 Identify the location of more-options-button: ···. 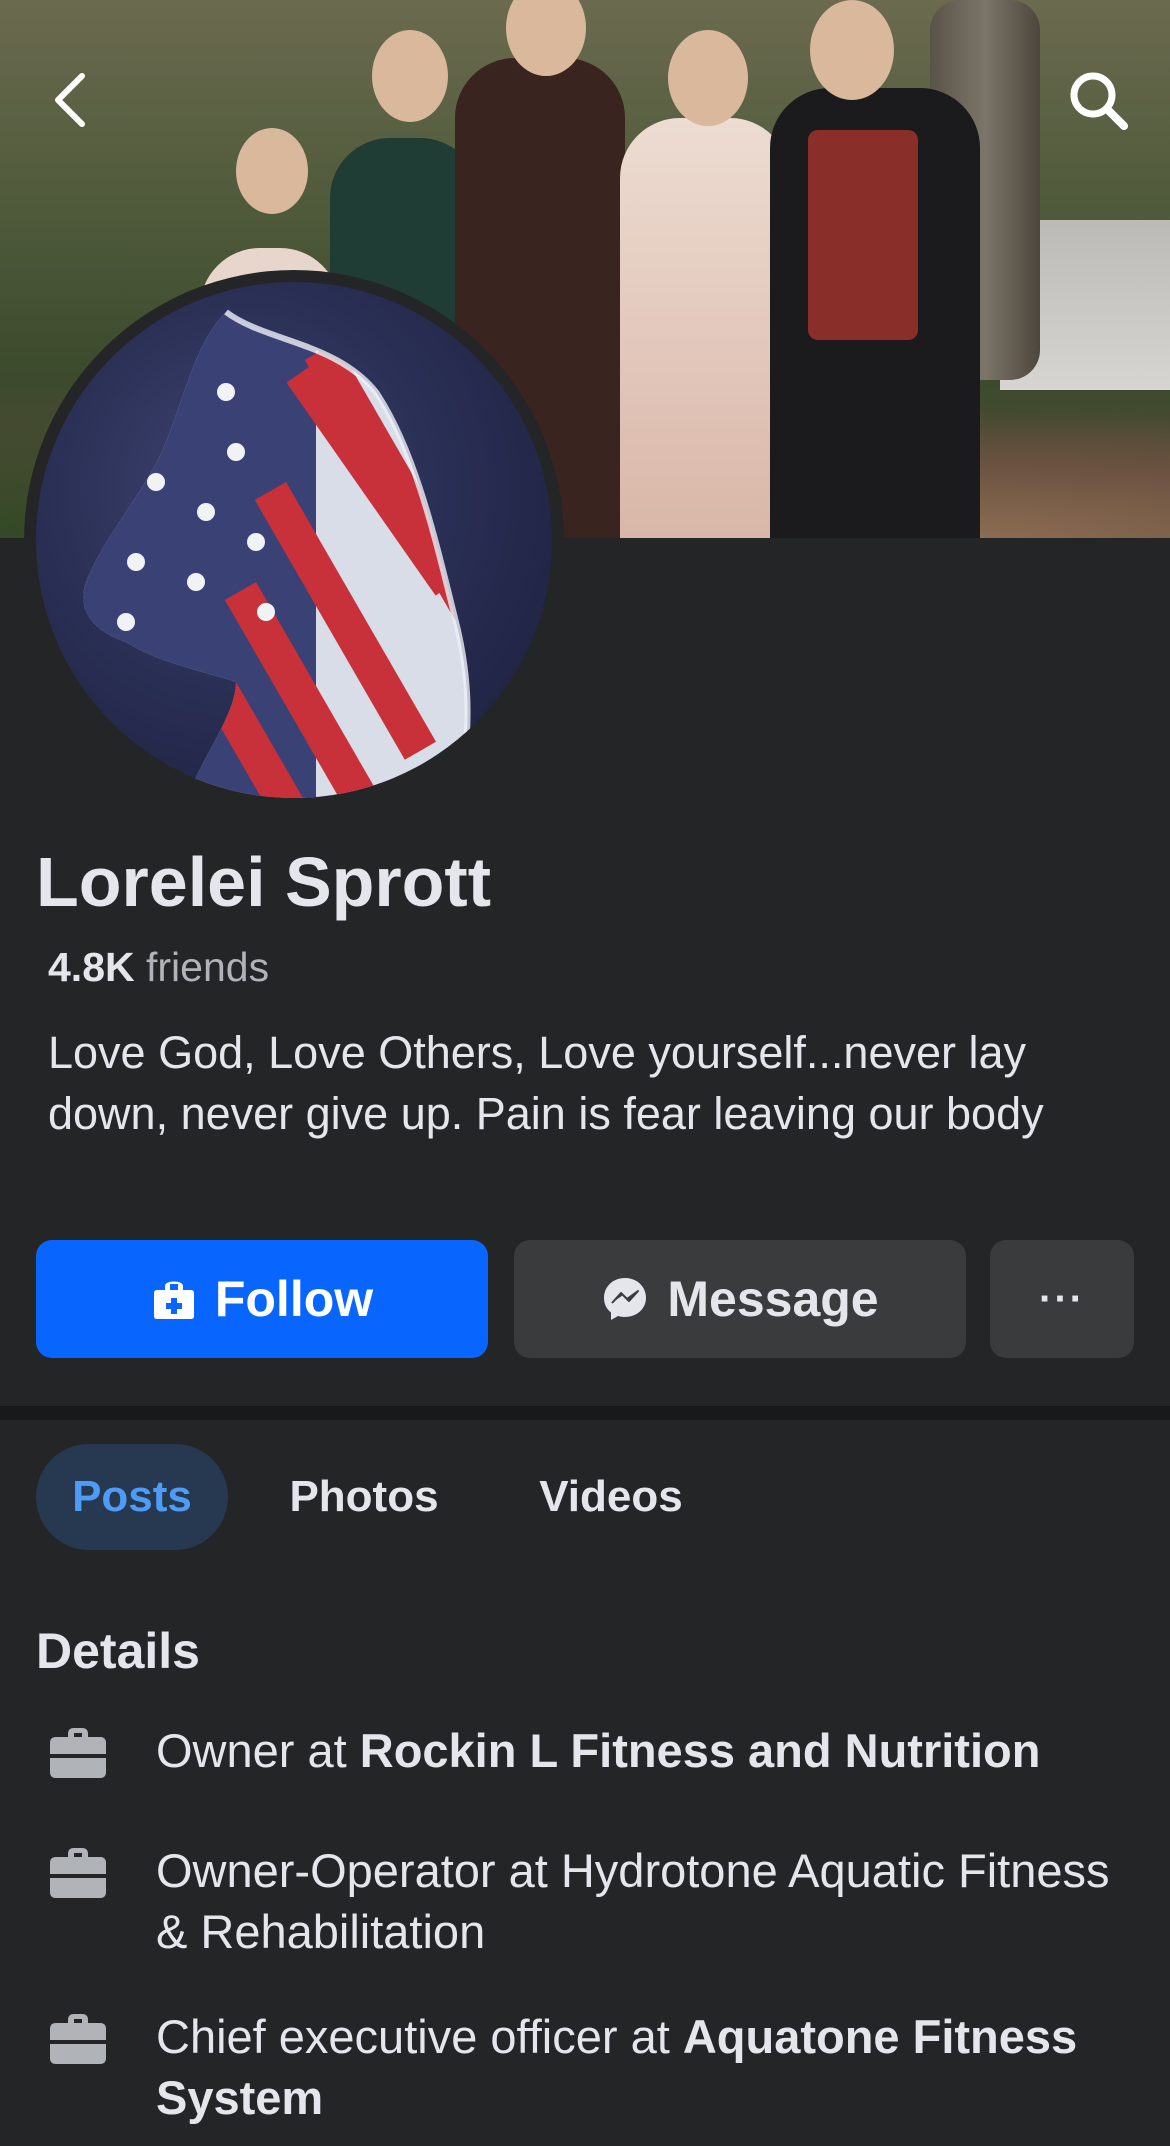
(1062, 1299).